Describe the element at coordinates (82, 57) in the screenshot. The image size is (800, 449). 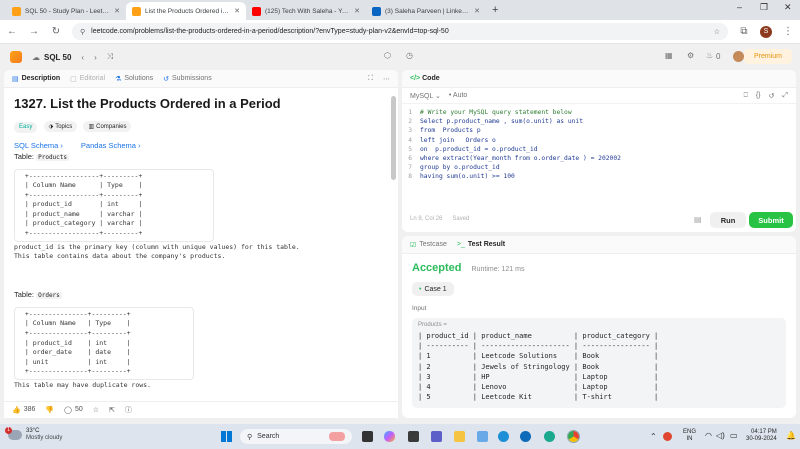
I see `prev-problem-icon: ‹` at that location.